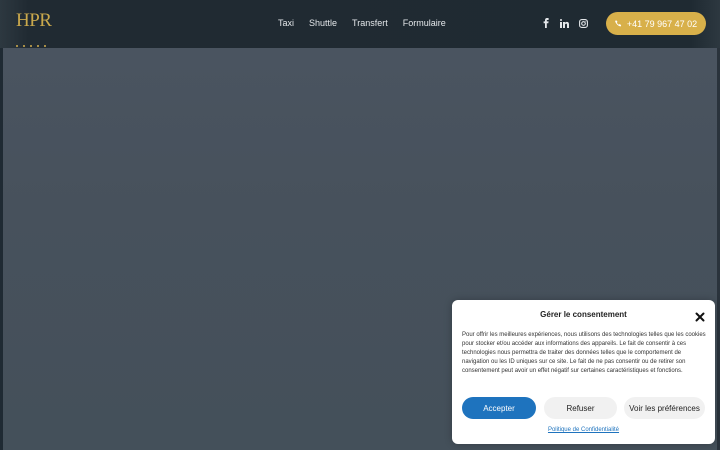  What do you see at coordinates (34, 20) in the screenshot?
I see `logo-text: HPR` at bounding box center [34, 20].